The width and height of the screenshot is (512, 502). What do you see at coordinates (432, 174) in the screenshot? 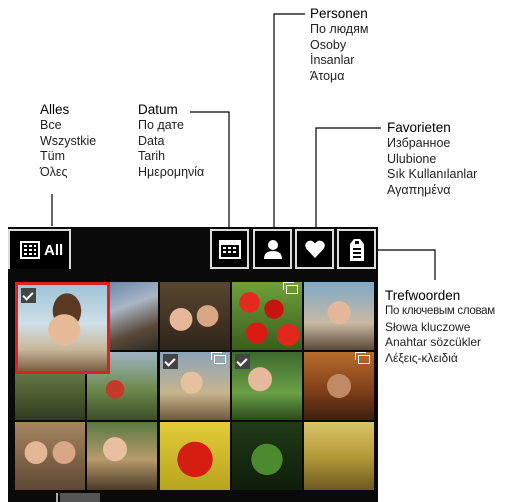
I see `callout-favorieten-tr-3: Sık Kullanılanlar` at bounding box center [432, 174].